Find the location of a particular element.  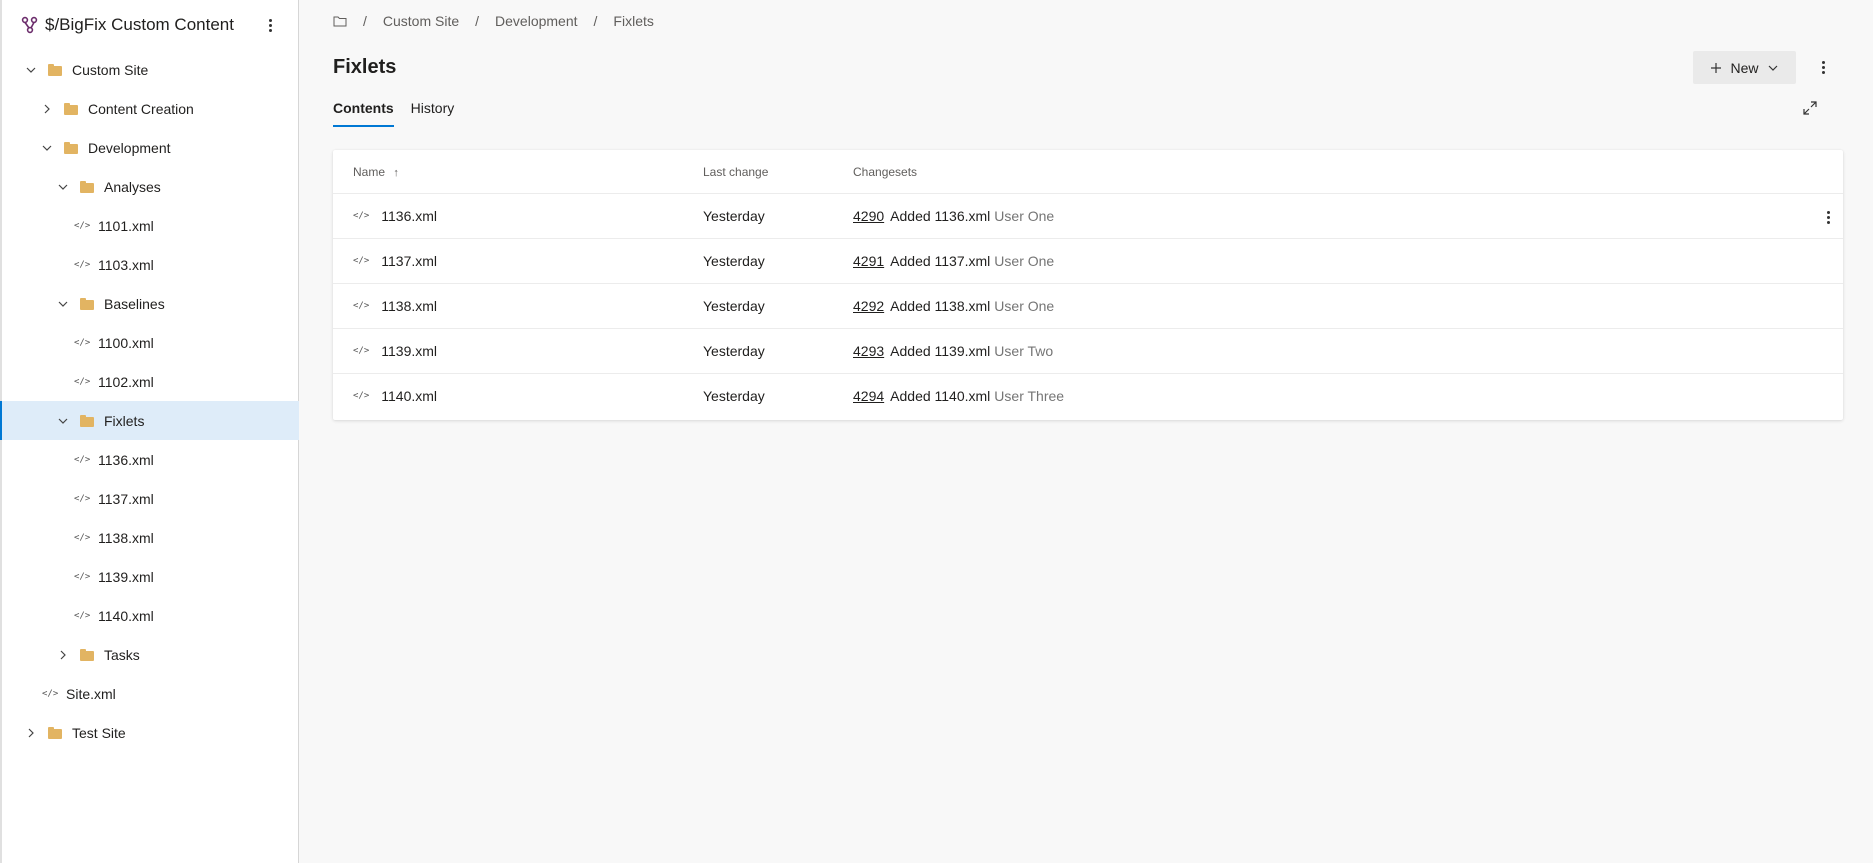

tree-item-label: 1100.xml is located at coordinates (126, 342).